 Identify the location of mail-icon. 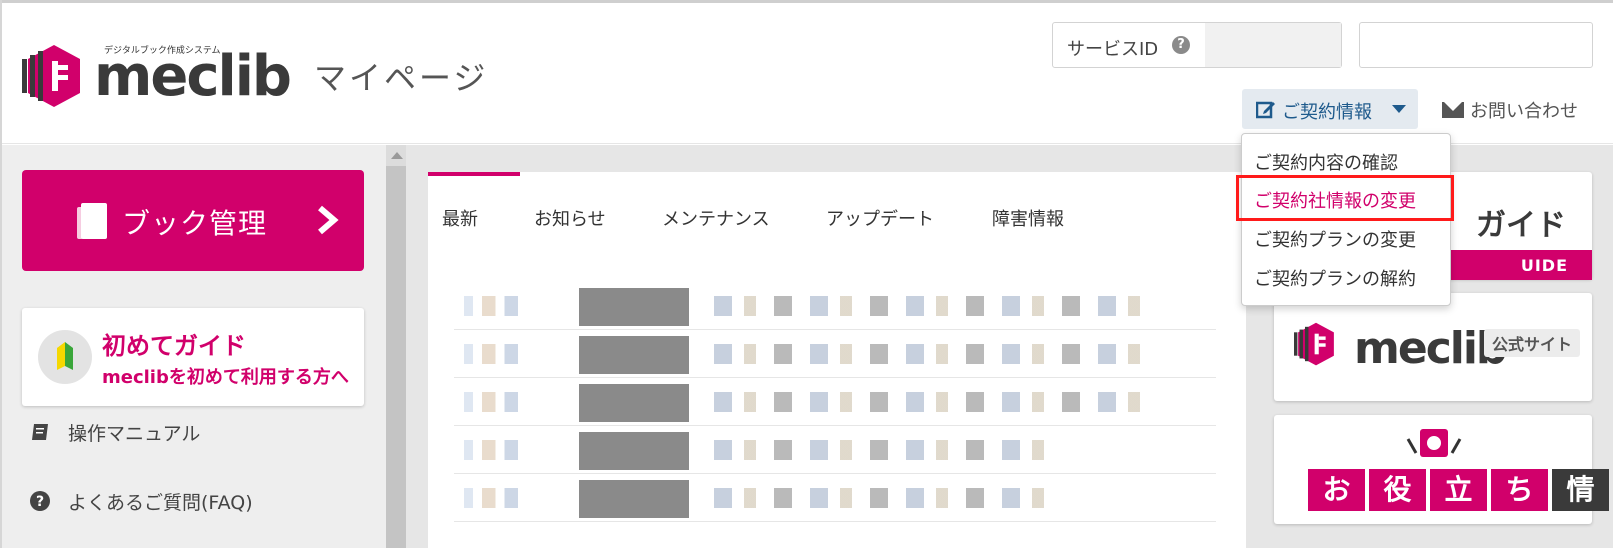
(1453, 110).